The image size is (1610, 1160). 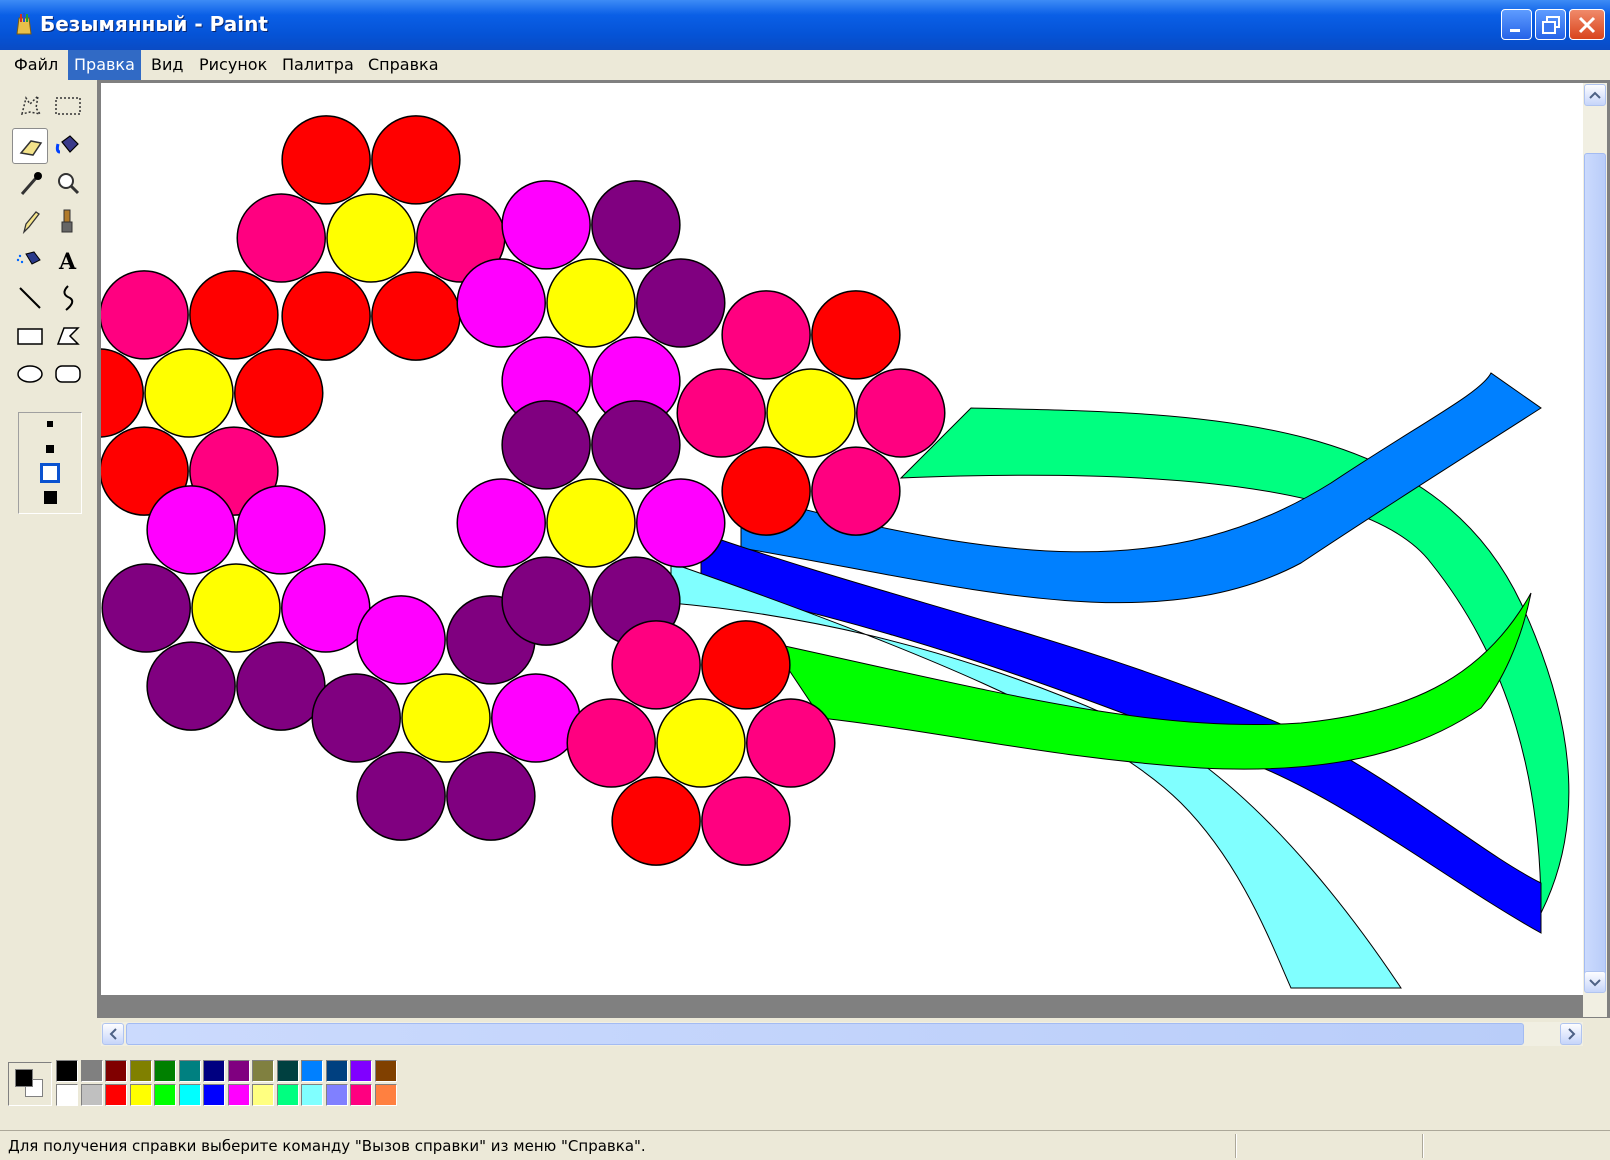 What do you see at coordinates (1550, 24) in the screenshot?
I see `restore-button` at bounding box center [1550, 24].